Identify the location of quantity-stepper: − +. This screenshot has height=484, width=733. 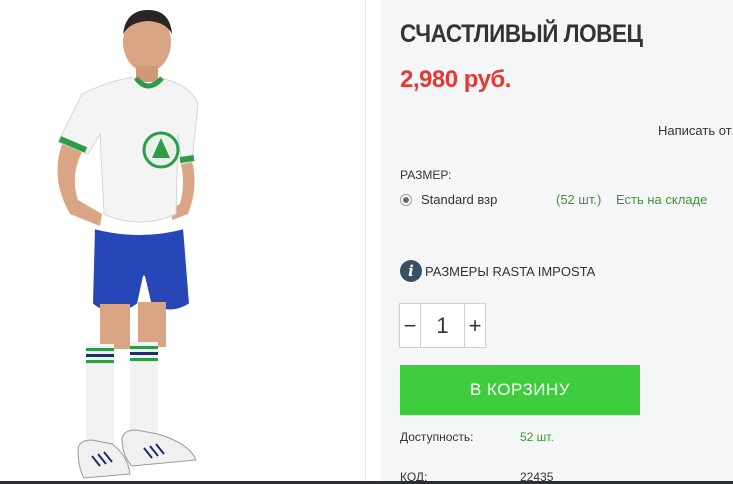
(442, 325).